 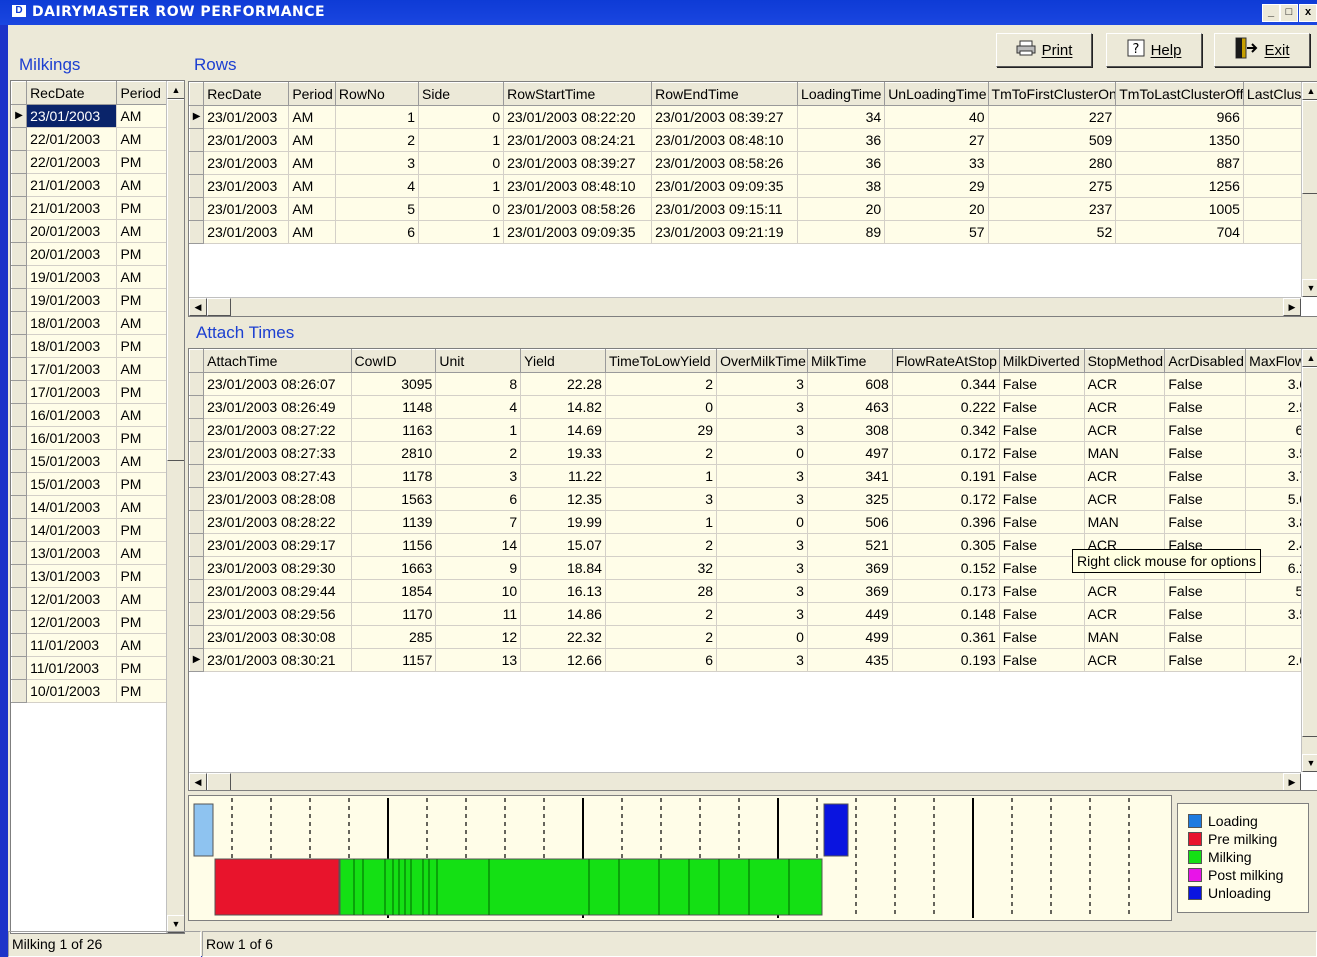 I want to click on rows-grid-cell: 40, so click(x=936, y=117).